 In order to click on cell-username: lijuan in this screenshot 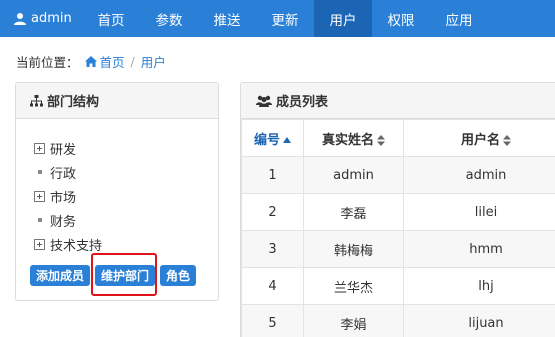, I will do `click(479, 320)`.